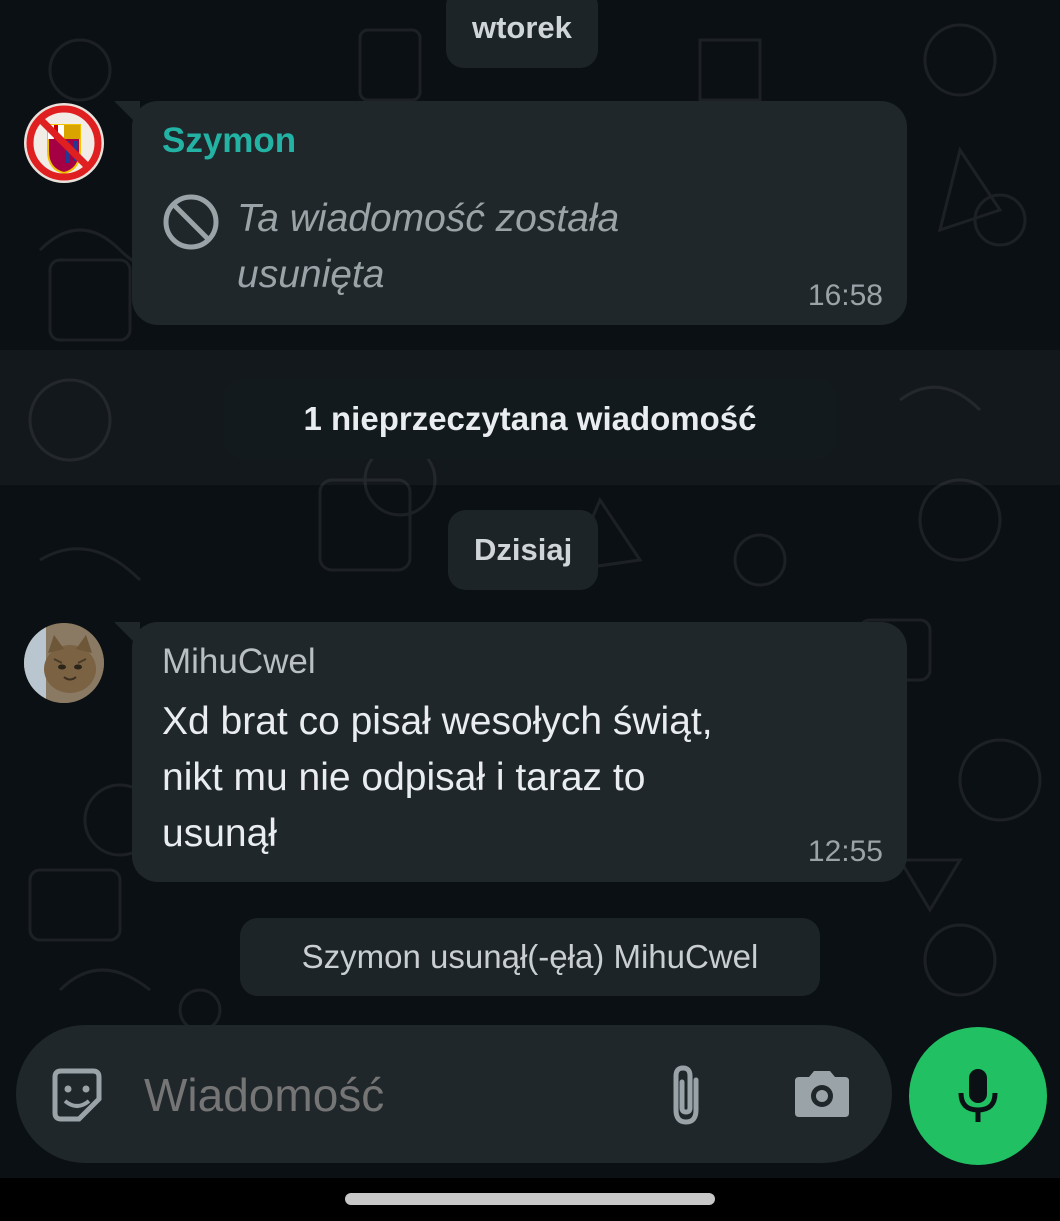 This screenshot has width=1060, height=1221. What do you see at coordinates (530, 419) in the screenshot?
I see `unread-messages-banner: 1 nieprzeczytana wiadomość` at bounding box center [530, 419].